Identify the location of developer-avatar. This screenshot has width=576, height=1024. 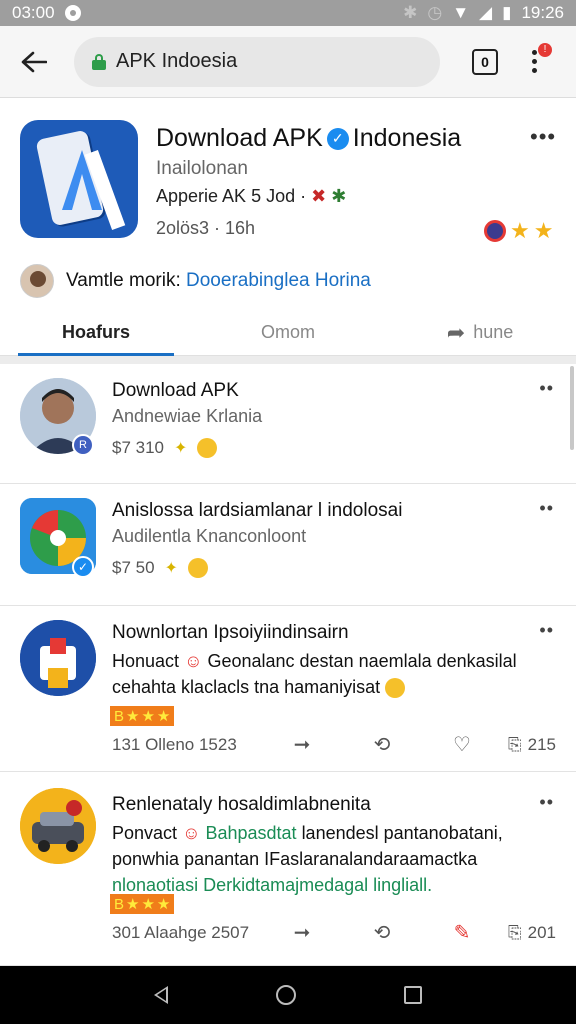
(37, 281).